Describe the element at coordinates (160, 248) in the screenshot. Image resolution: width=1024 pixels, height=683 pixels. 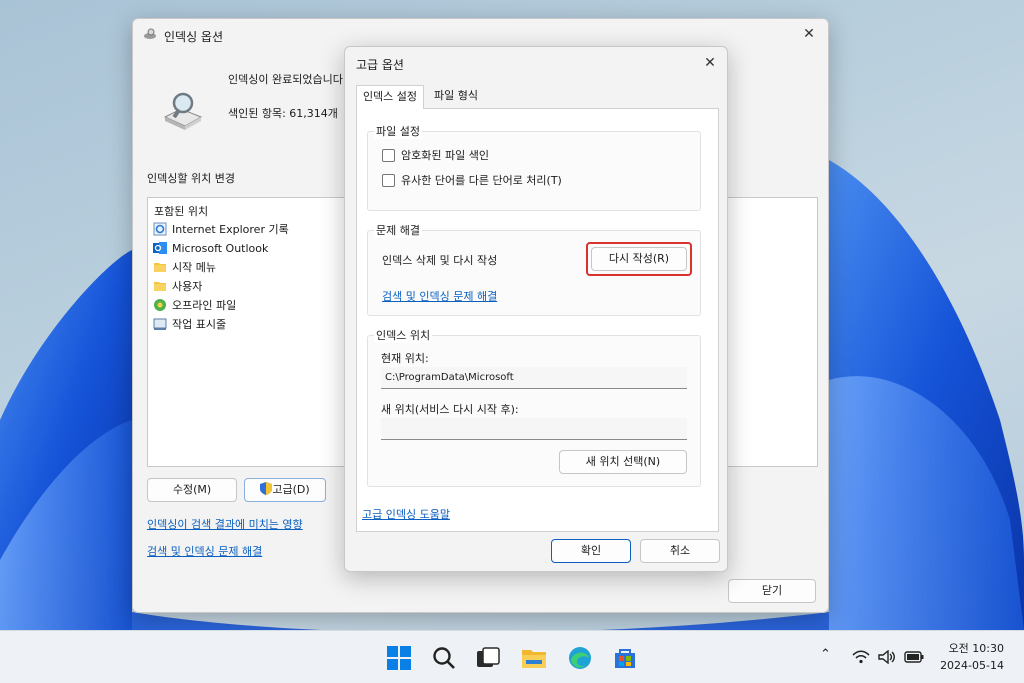
I see `outlook-icon` at that location.